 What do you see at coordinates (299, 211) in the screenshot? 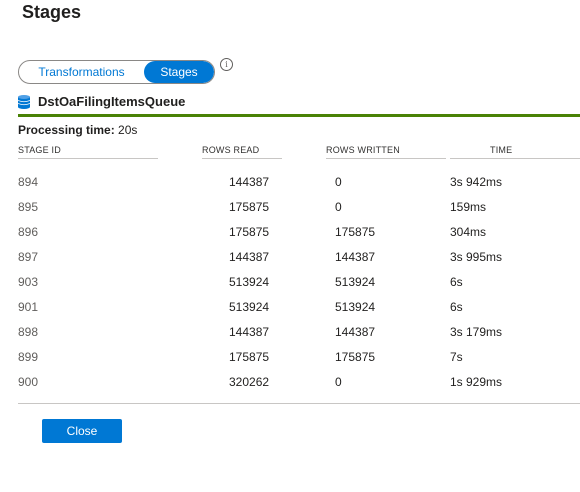
I see `table-row: 895 175875 0 159ms` at bounding box center [299, 211].